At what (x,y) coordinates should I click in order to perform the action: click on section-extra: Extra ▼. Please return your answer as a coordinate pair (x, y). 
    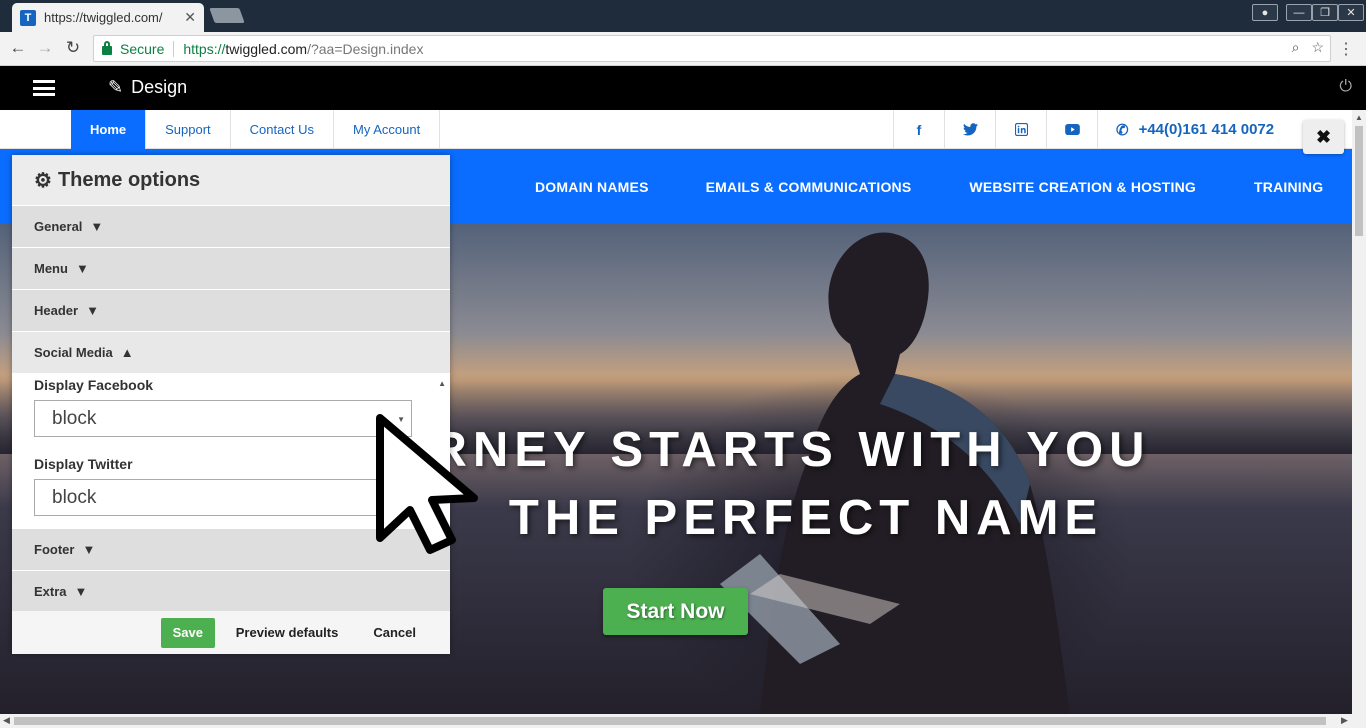
    Looking at the image, I should click on (231, 591).